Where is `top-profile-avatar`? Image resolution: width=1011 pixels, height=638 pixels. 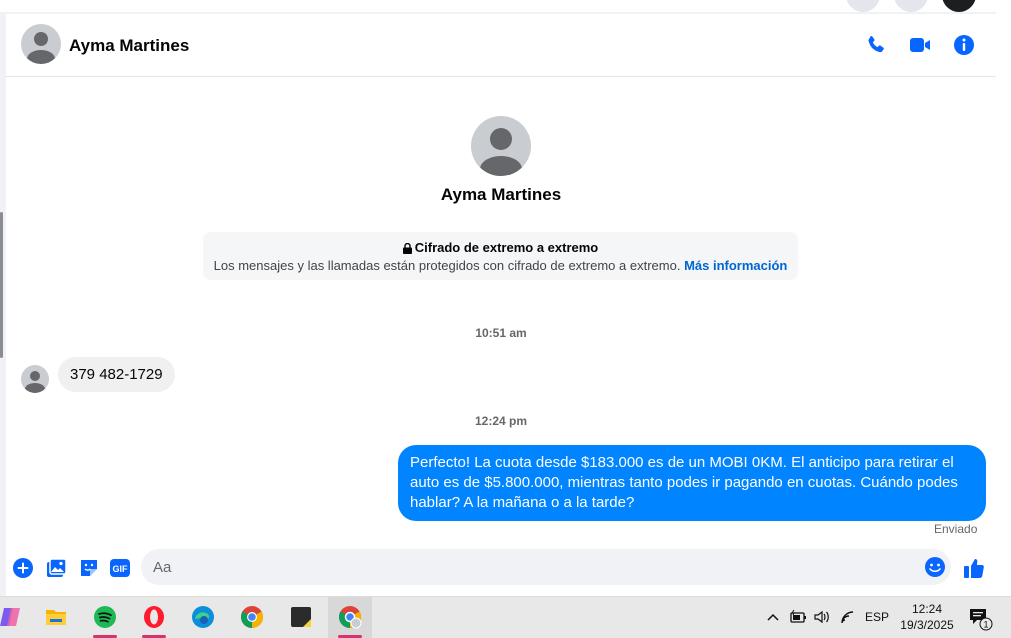 top-profile-avatar is located at coordinates (959, 6).